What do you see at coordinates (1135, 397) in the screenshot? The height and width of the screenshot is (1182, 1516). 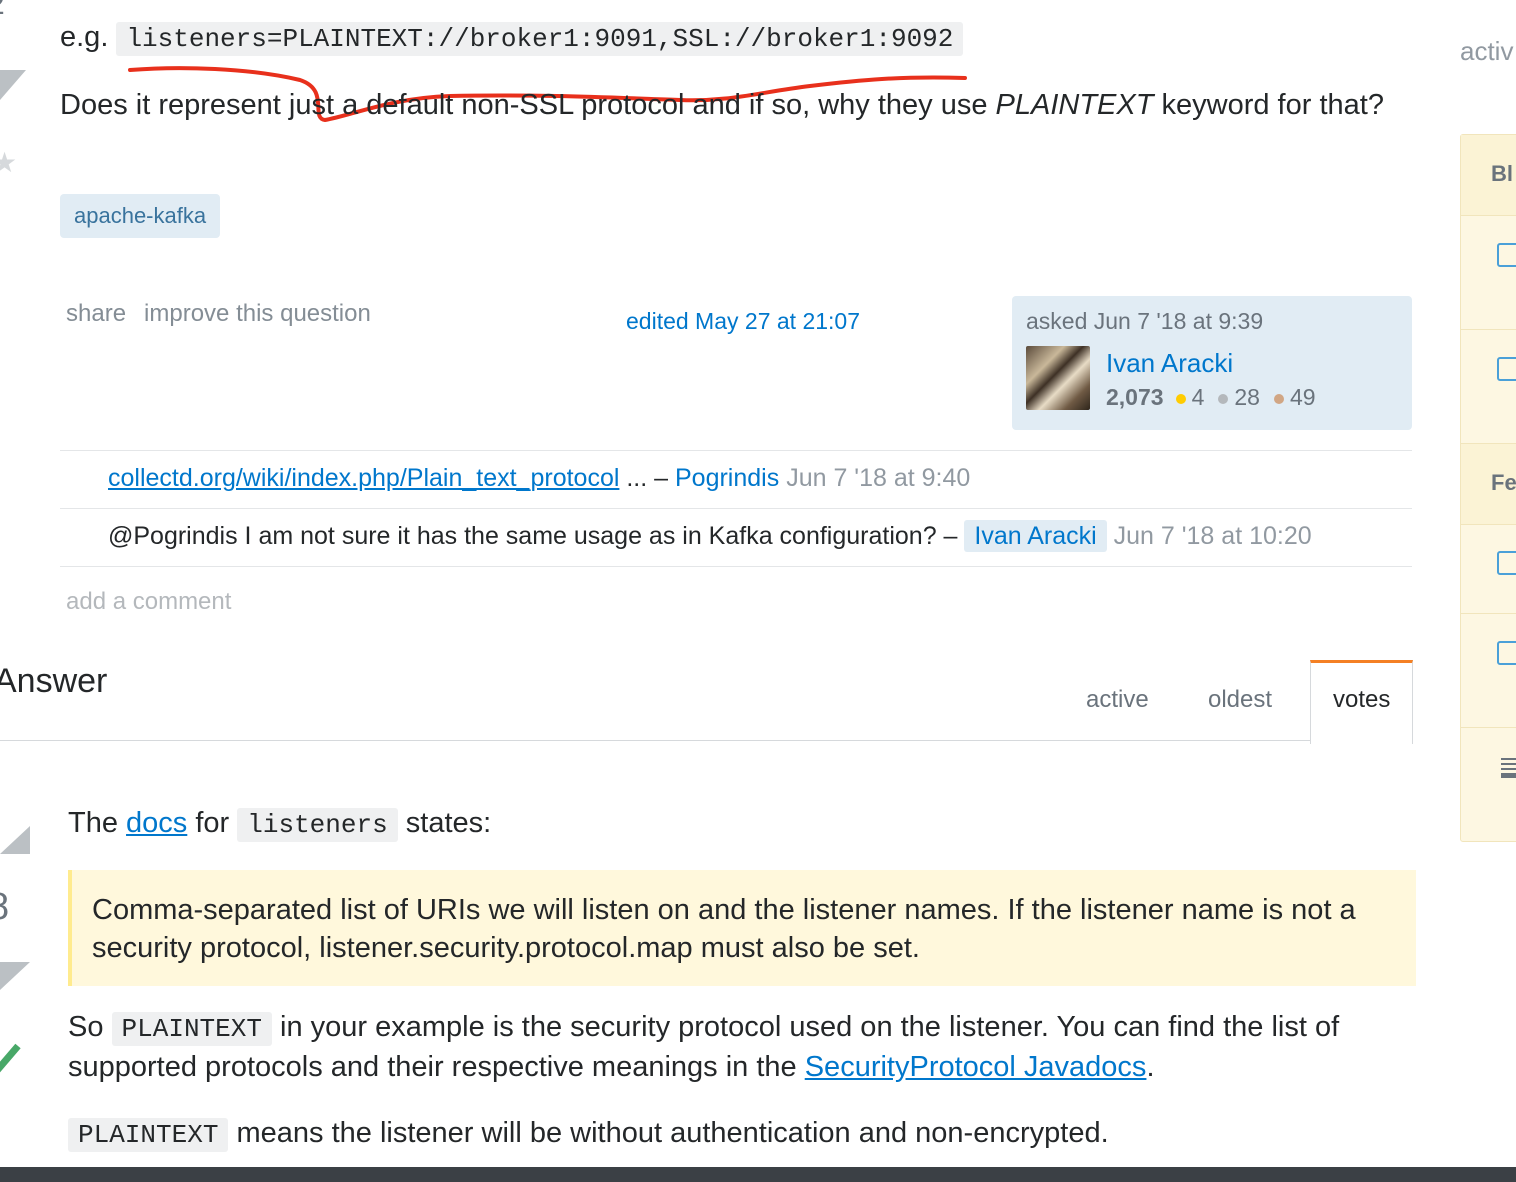 I see `reputation-score: 2,073` at bounding box center [1135, 397].